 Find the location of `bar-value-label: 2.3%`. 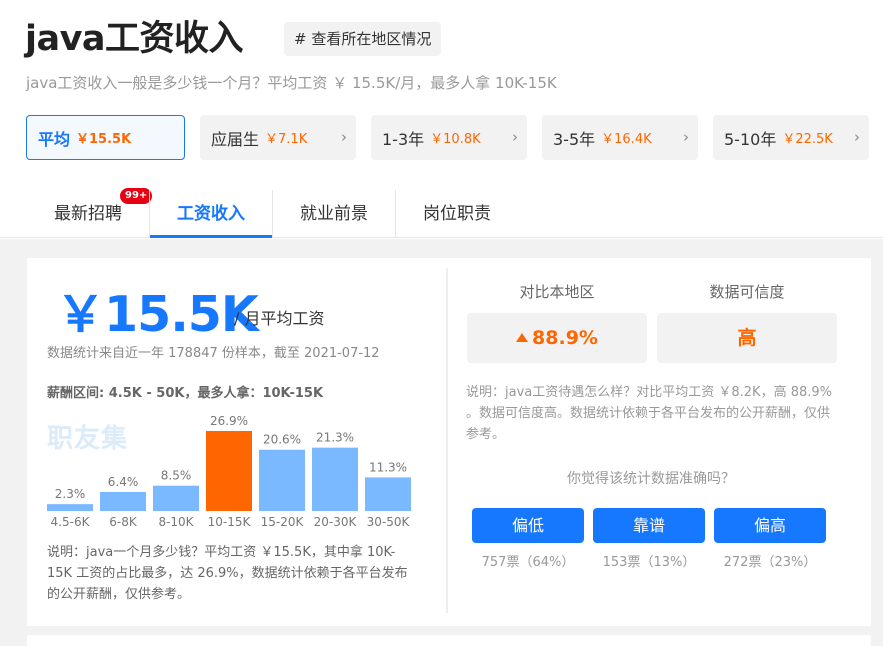

bar-value-label: 2.3% is located at coordinates (70, 494).